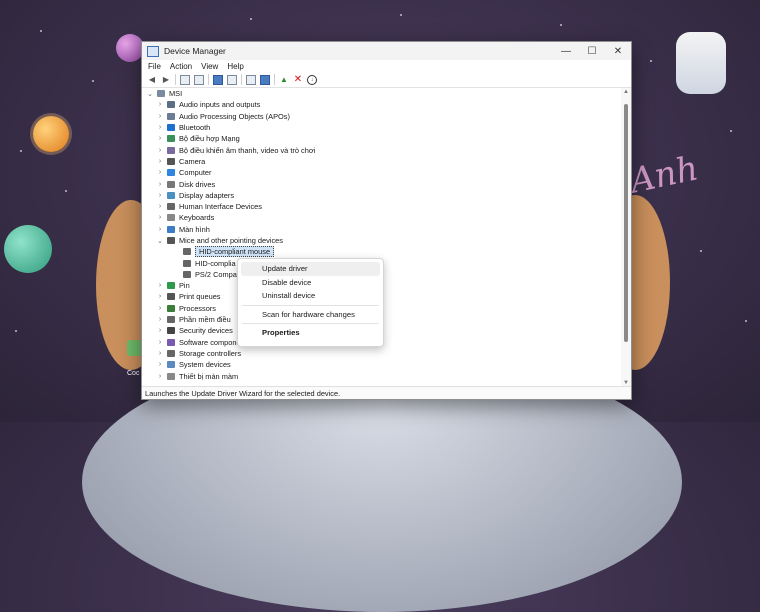 The image size is (760, 612). Describe the element at coordinates (232, 79) in the screenshot. I see `view-icon` at that location.